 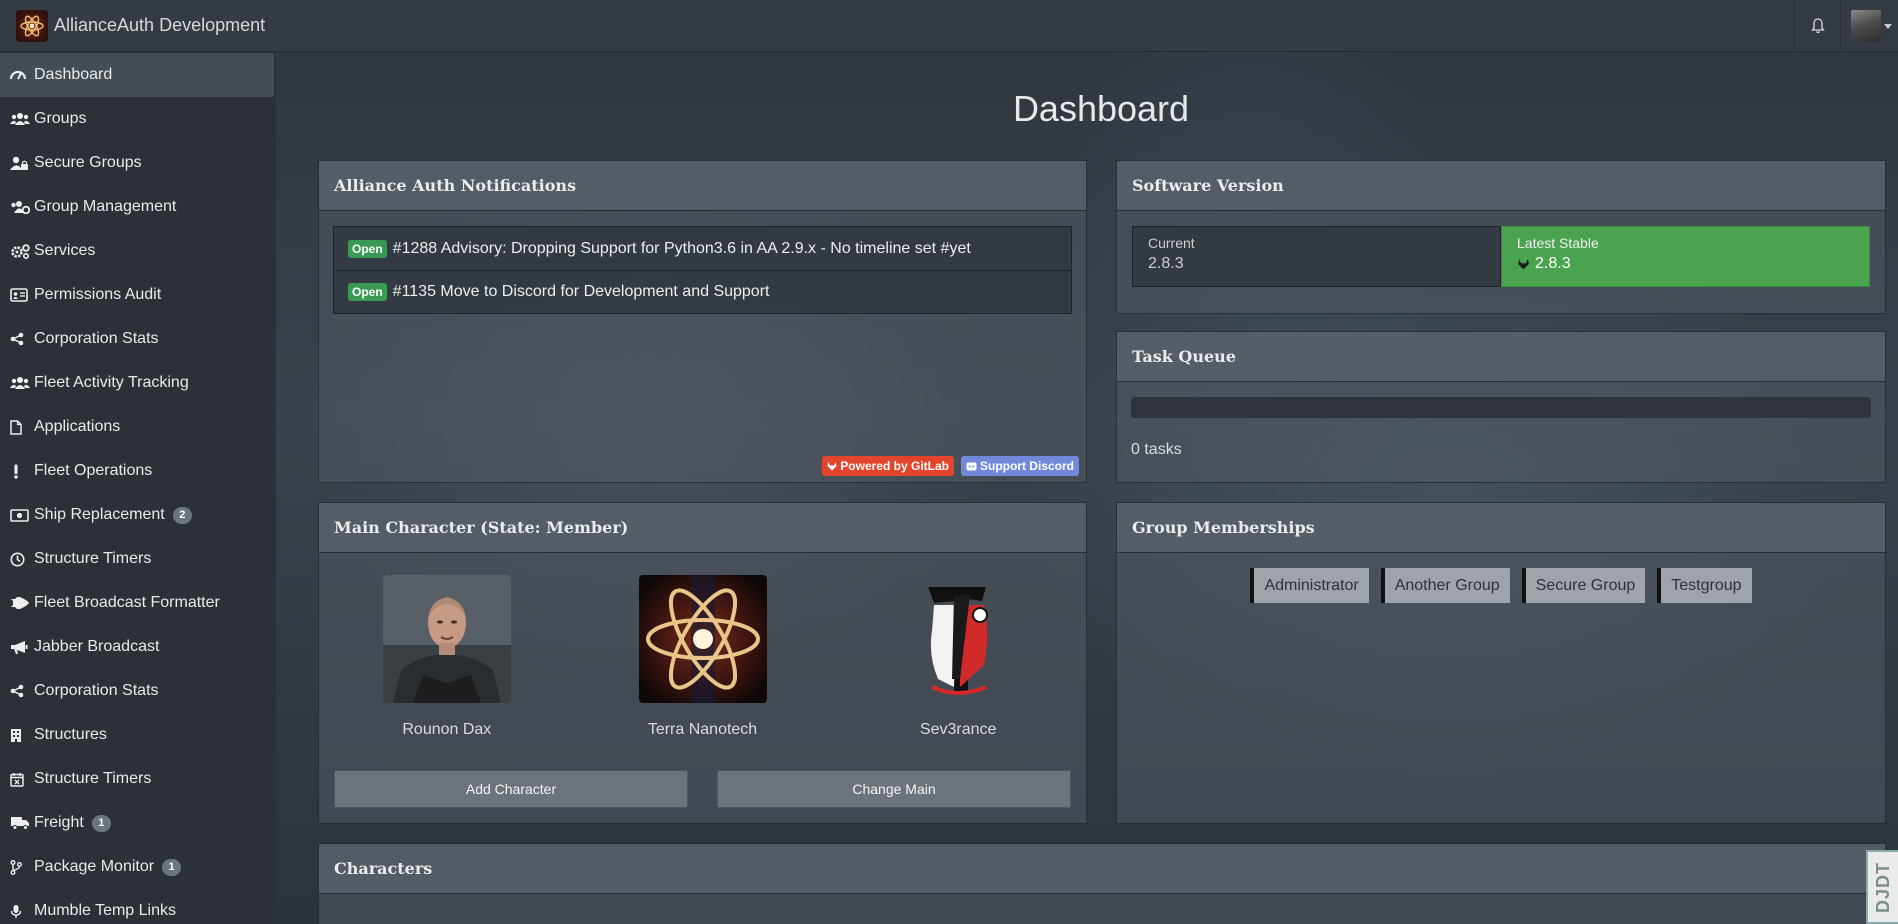 What do you see at coordinates (1501, 528) in the screenshot?
I see `group-memberships-heading: Group Memberships` at bounding box center [1501, 528].